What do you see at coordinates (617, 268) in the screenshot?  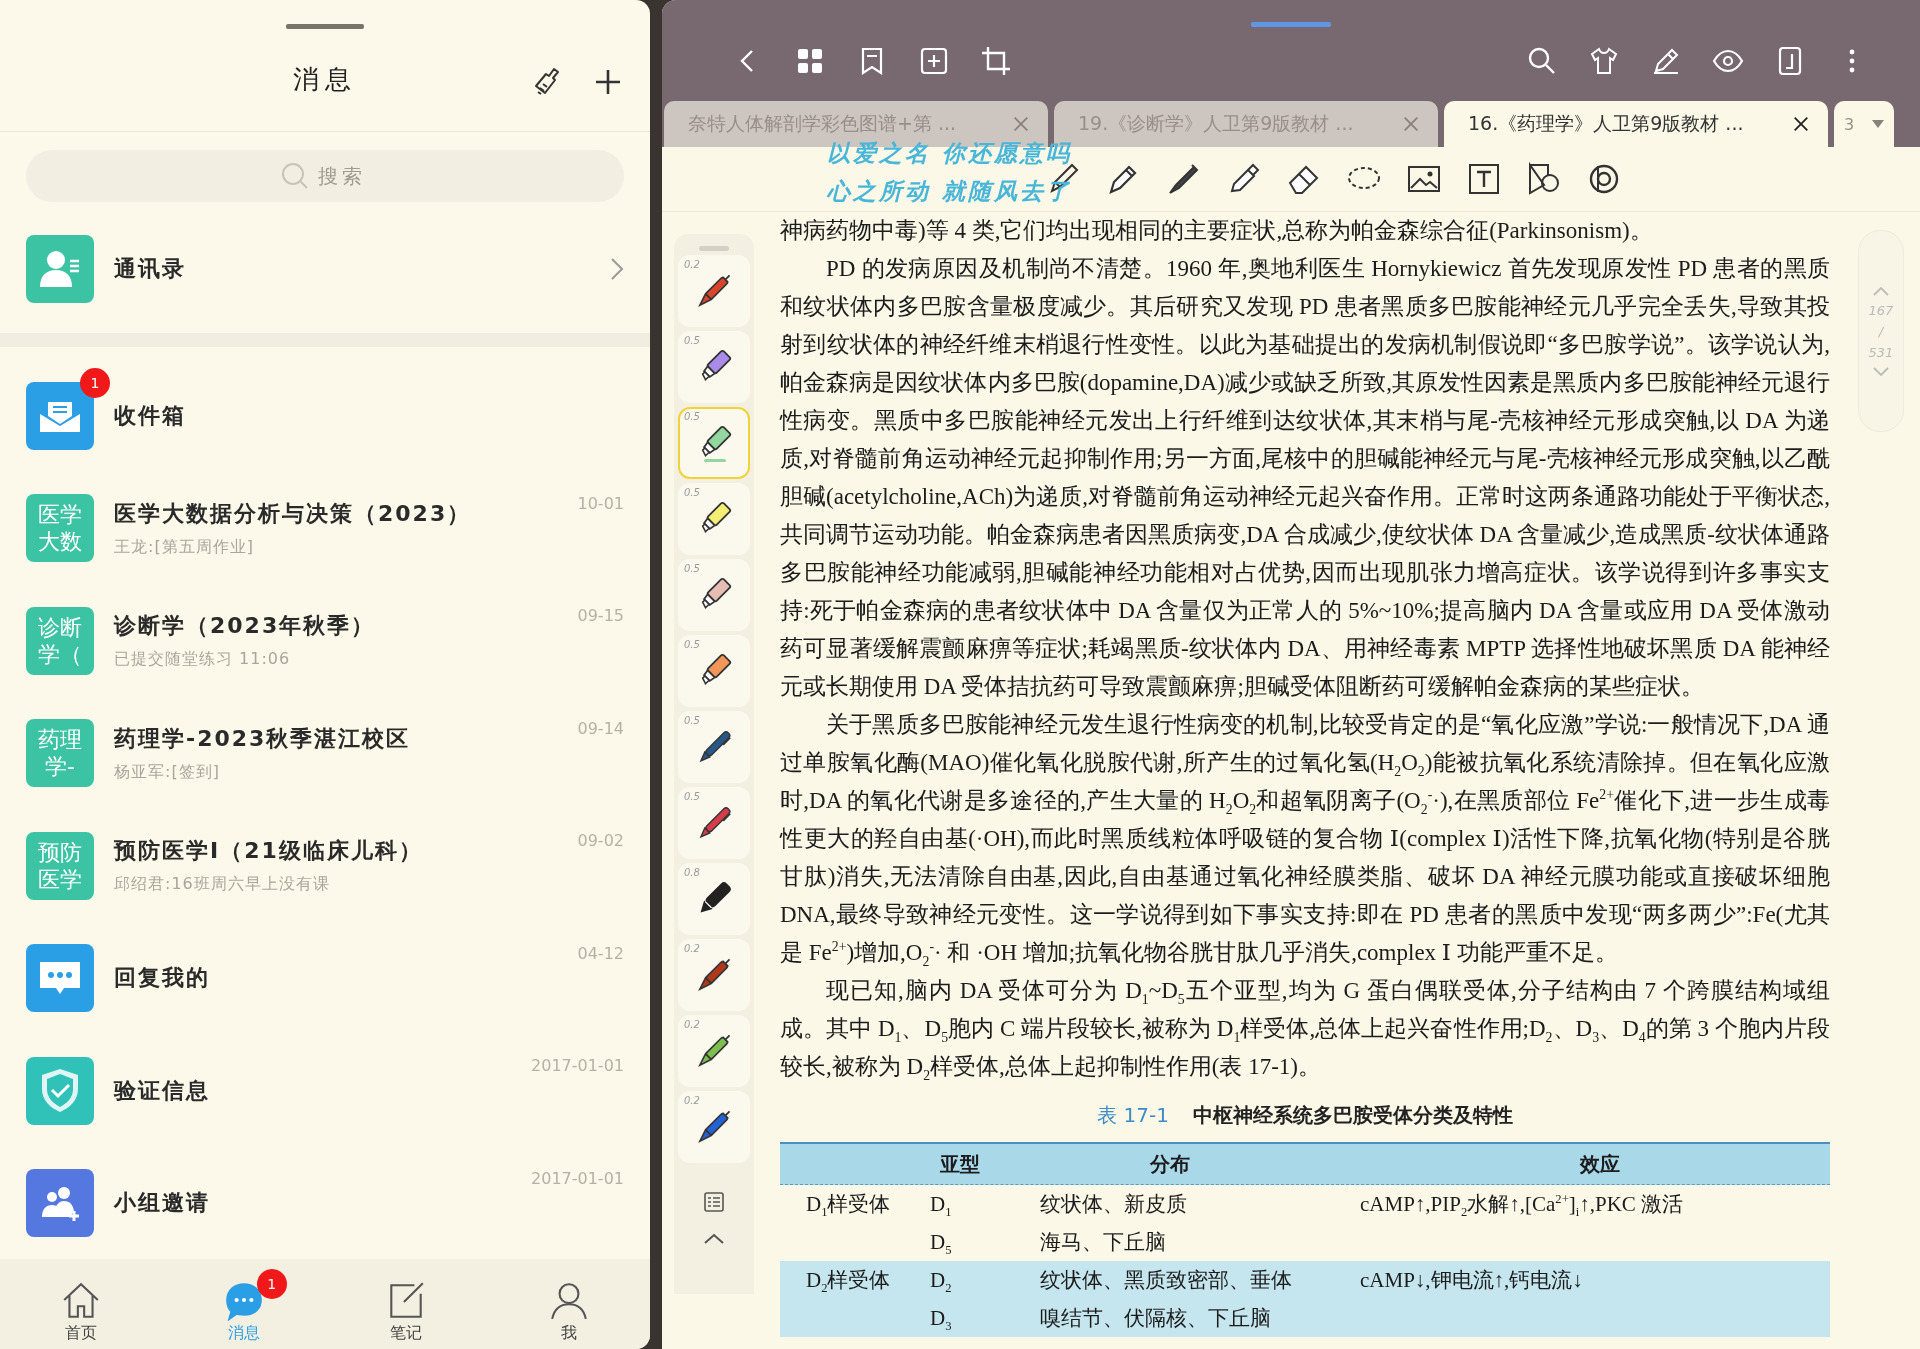 I see `chevron-right-icon` at bounding box center [617, 268].